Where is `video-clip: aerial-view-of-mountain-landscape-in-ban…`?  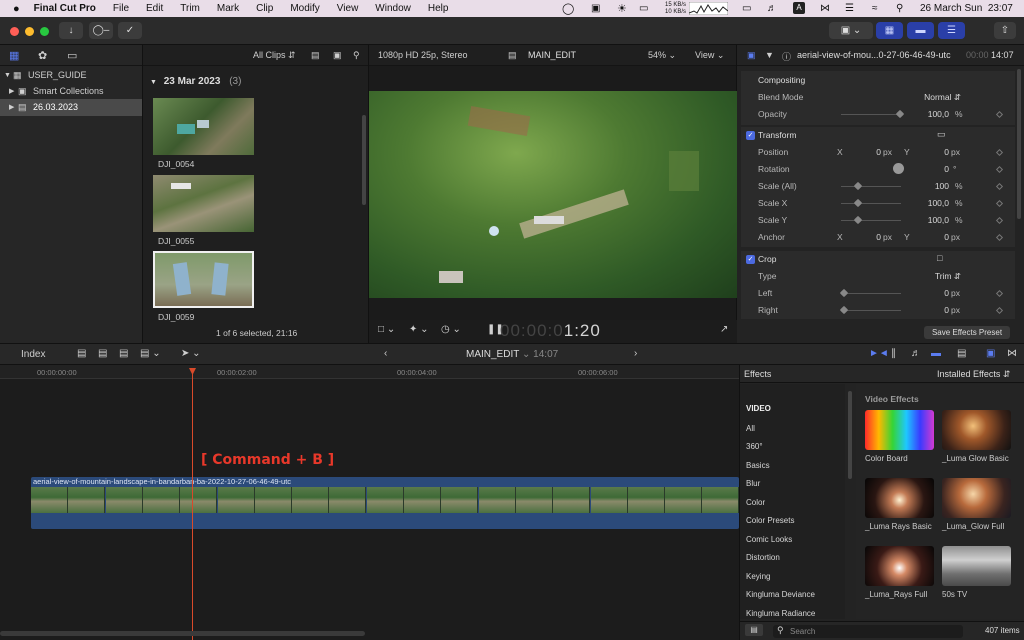 video-clip: aerial-view-of-mountain-landscape-in-ban… is located at coordinates (385, 503).